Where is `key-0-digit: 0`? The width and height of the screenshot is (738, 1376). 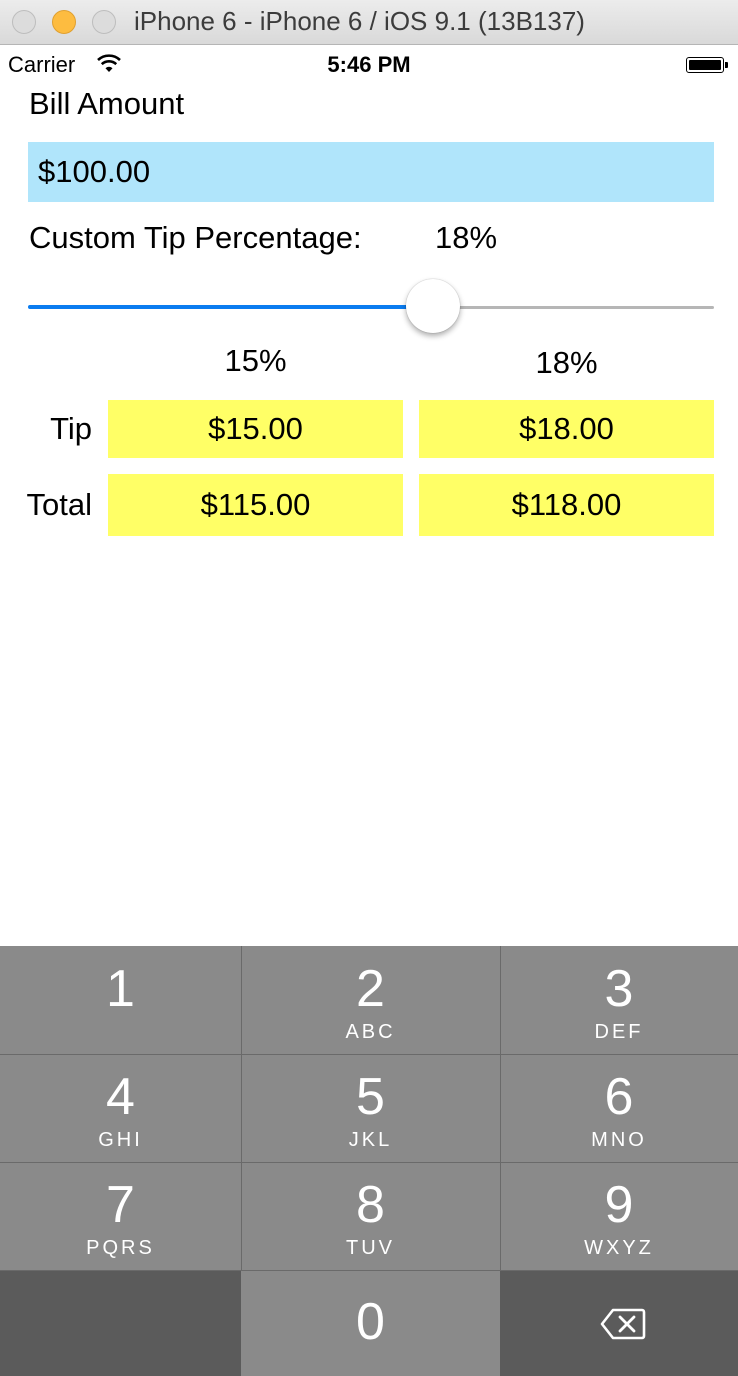 key-0-digit: 0 is located at coordinates (370, 1322).